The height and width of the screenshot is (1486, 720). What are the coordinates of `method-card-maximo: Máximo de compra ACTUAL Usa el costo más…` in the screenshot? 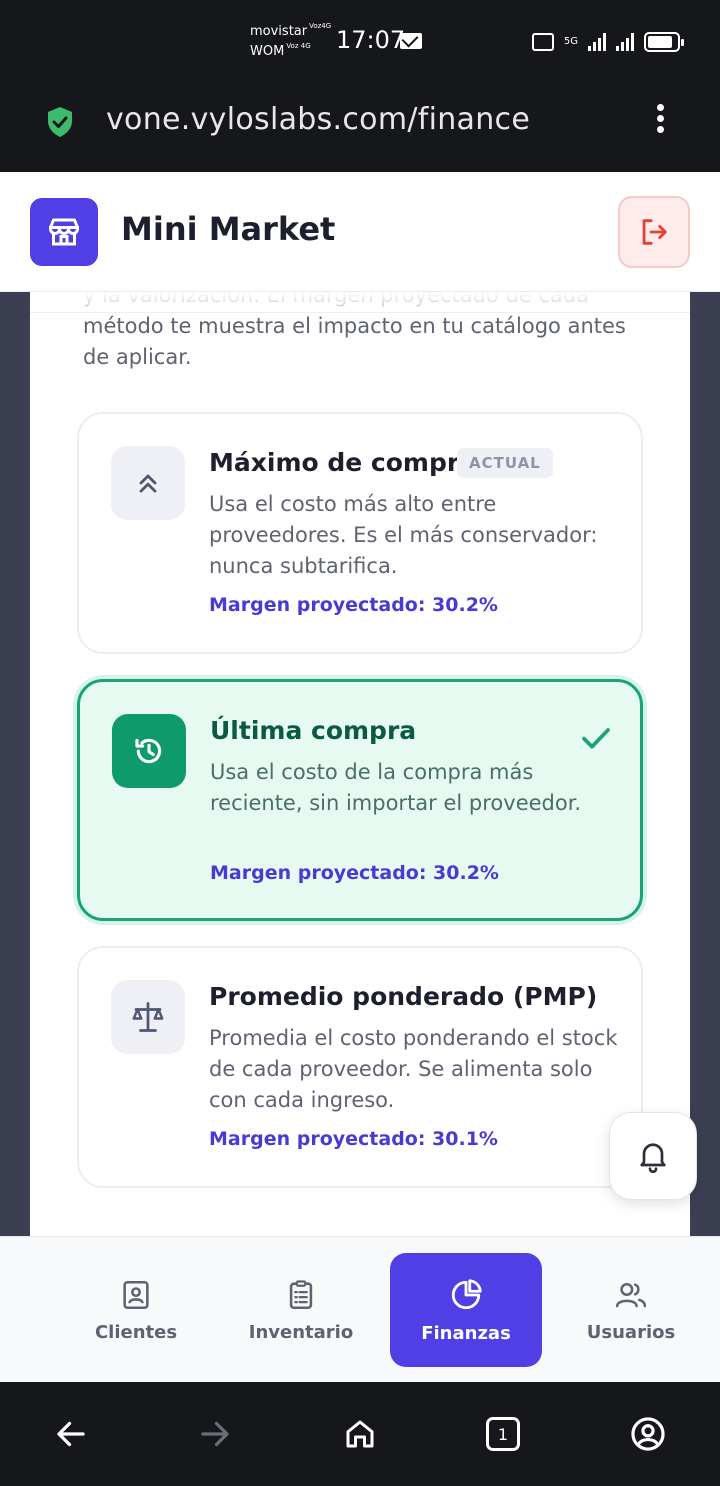 It's located at (360, 533).